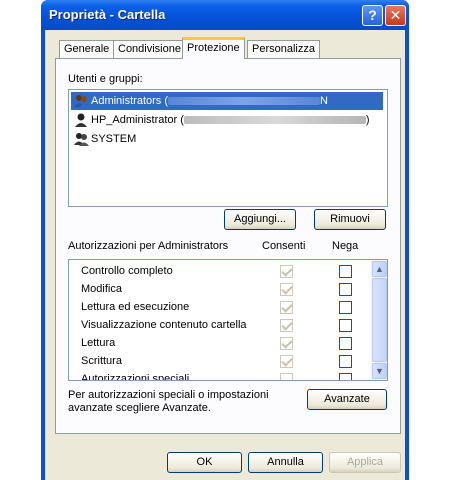 The image size is (450, 480). Describe the element at coordinates (219, 307) in the screenshot. I see `permission-row: Lettura ed esecuzione` at that location.